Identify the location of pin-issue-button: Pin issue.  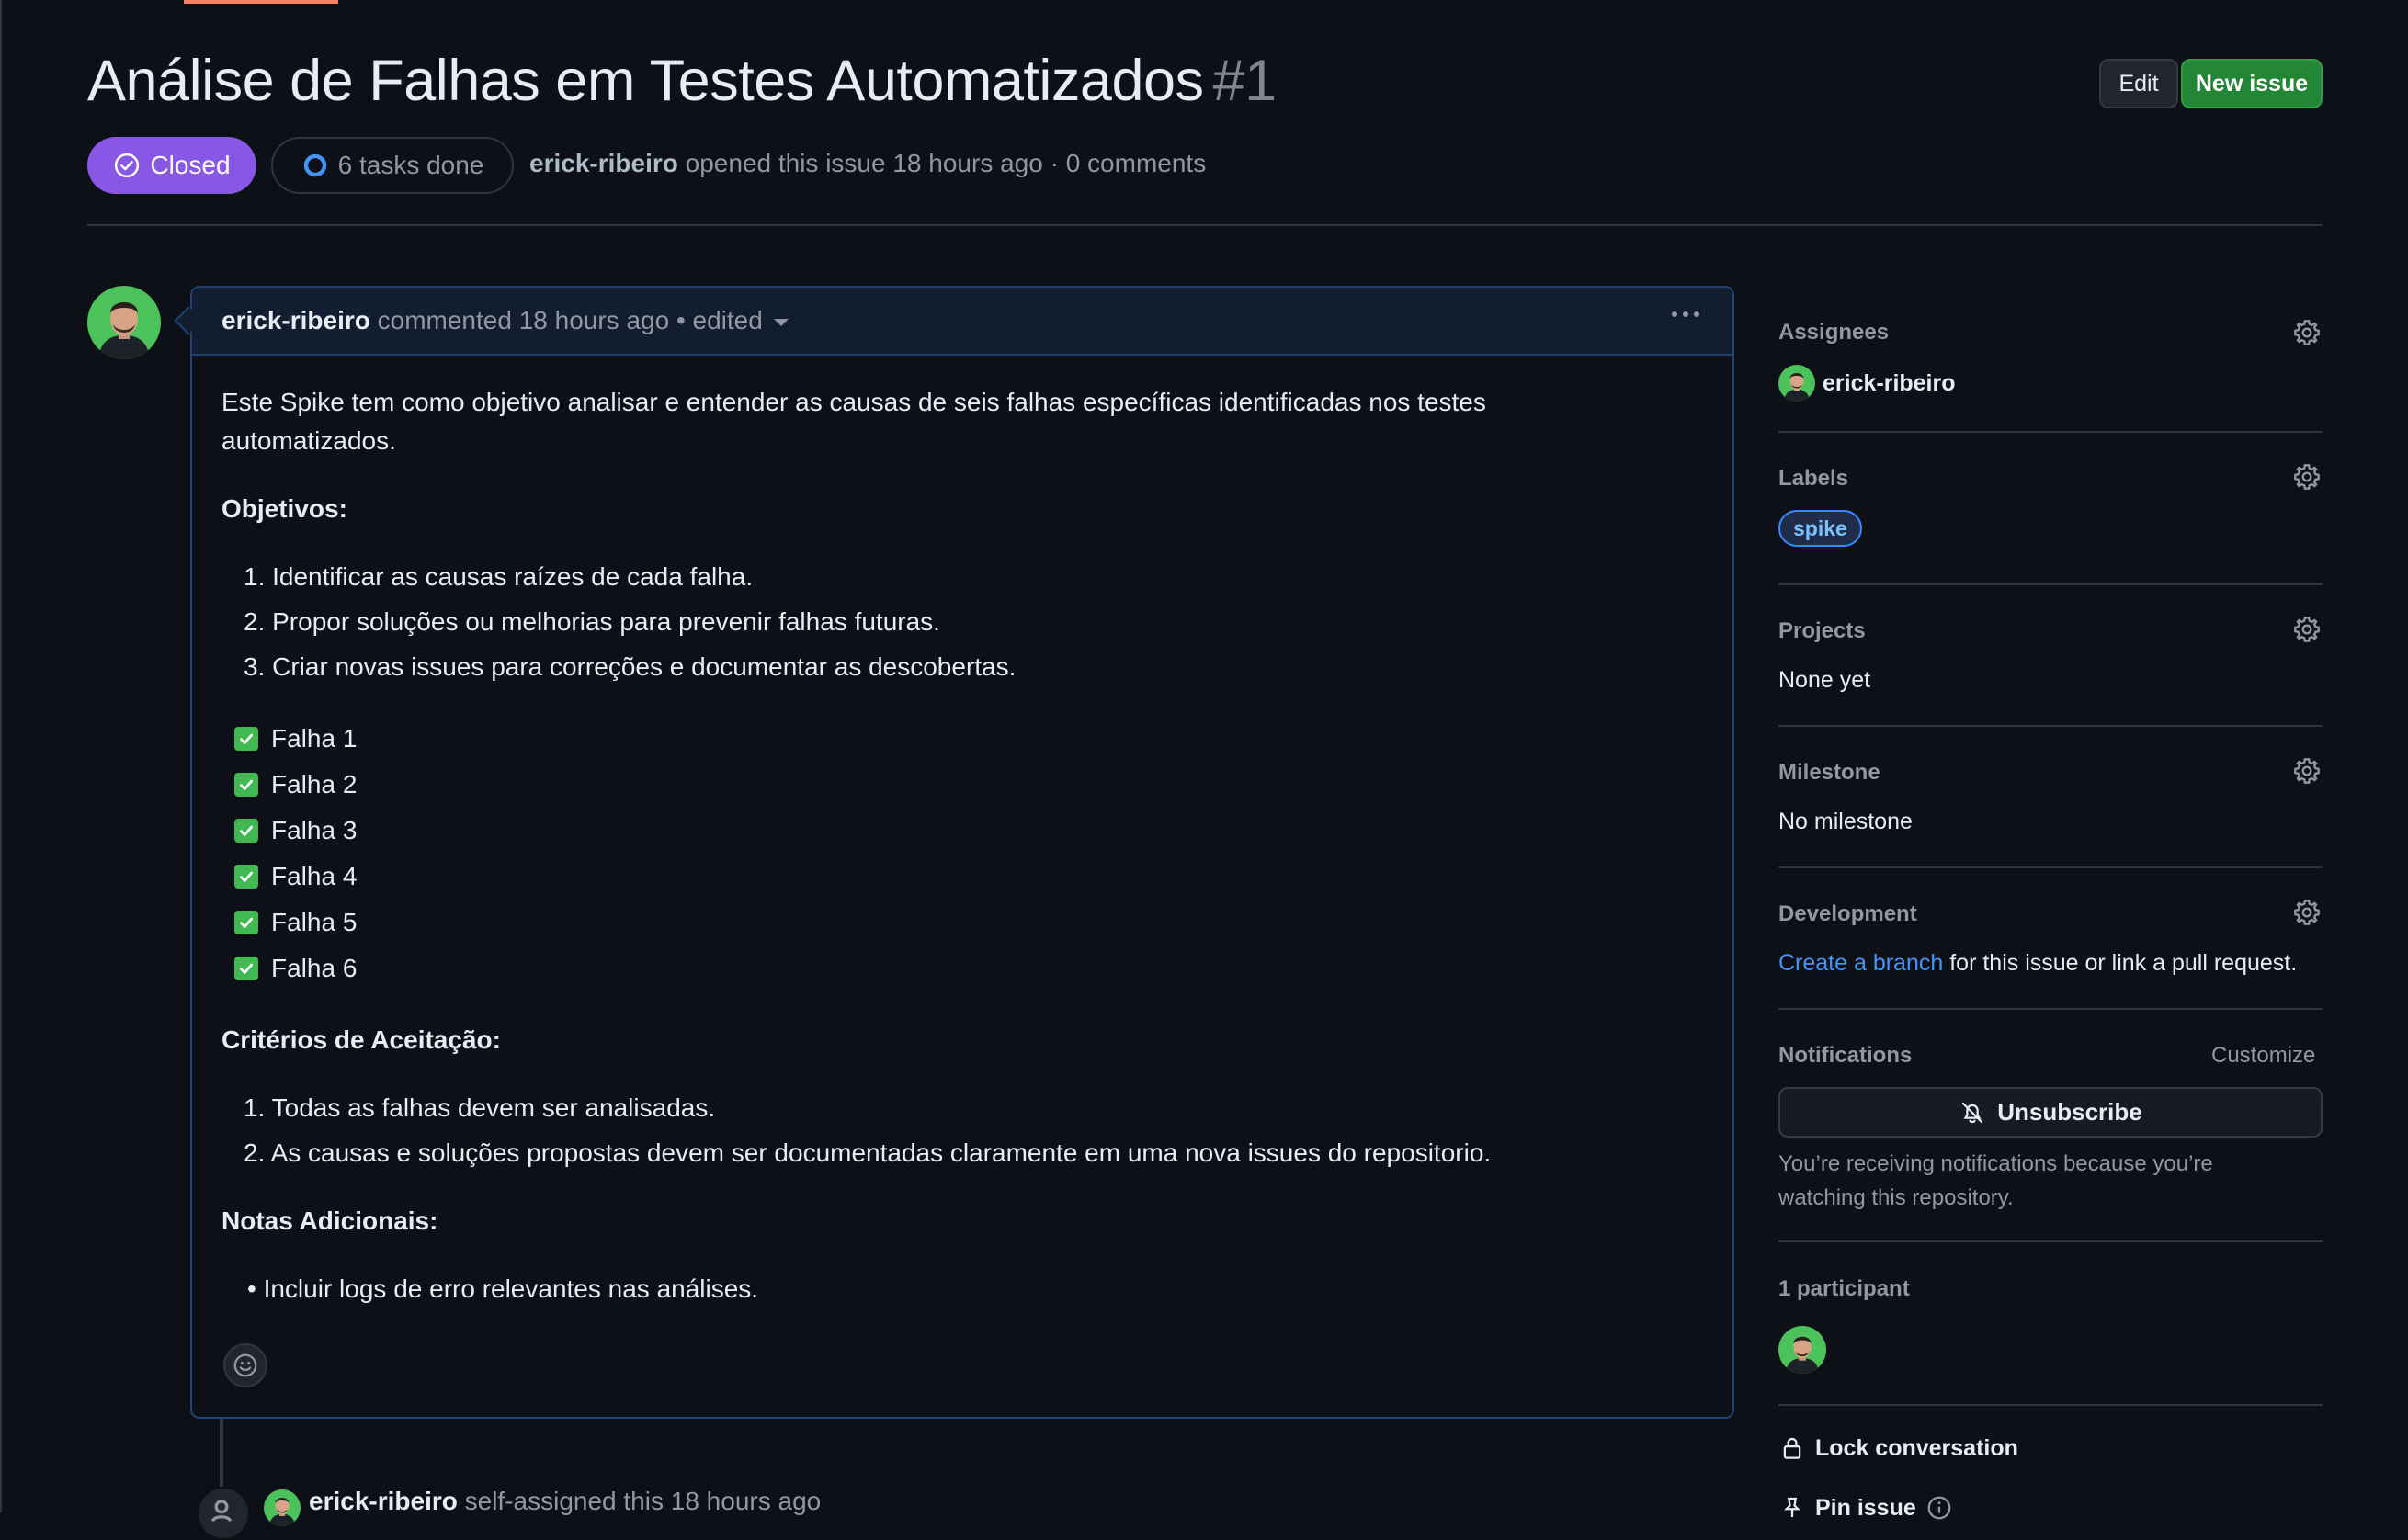
(1865, 1508).